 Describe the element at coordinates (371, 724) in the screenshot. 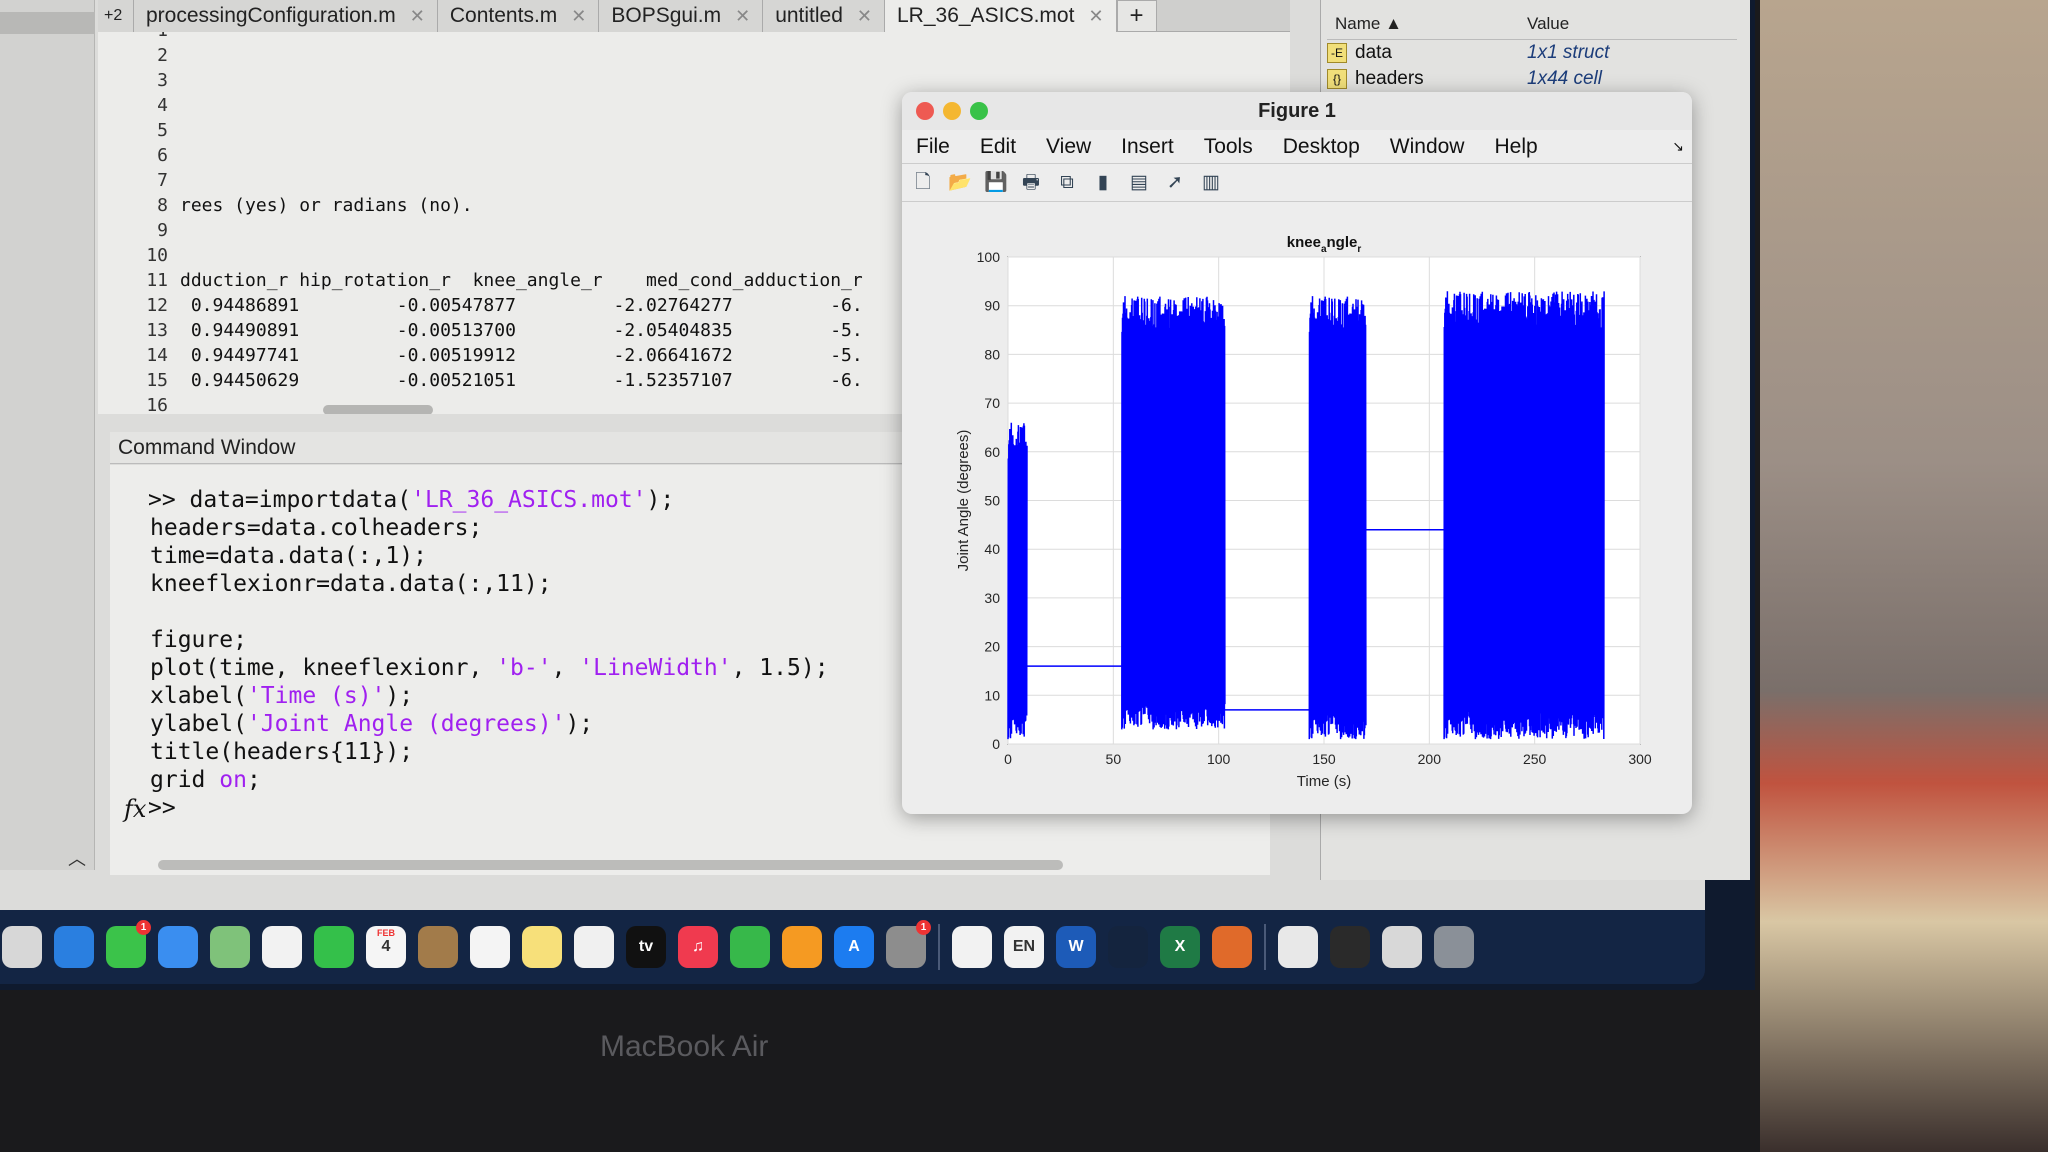

I see `command-line: ylabel('Joint Angle (degrees)');` at that location.